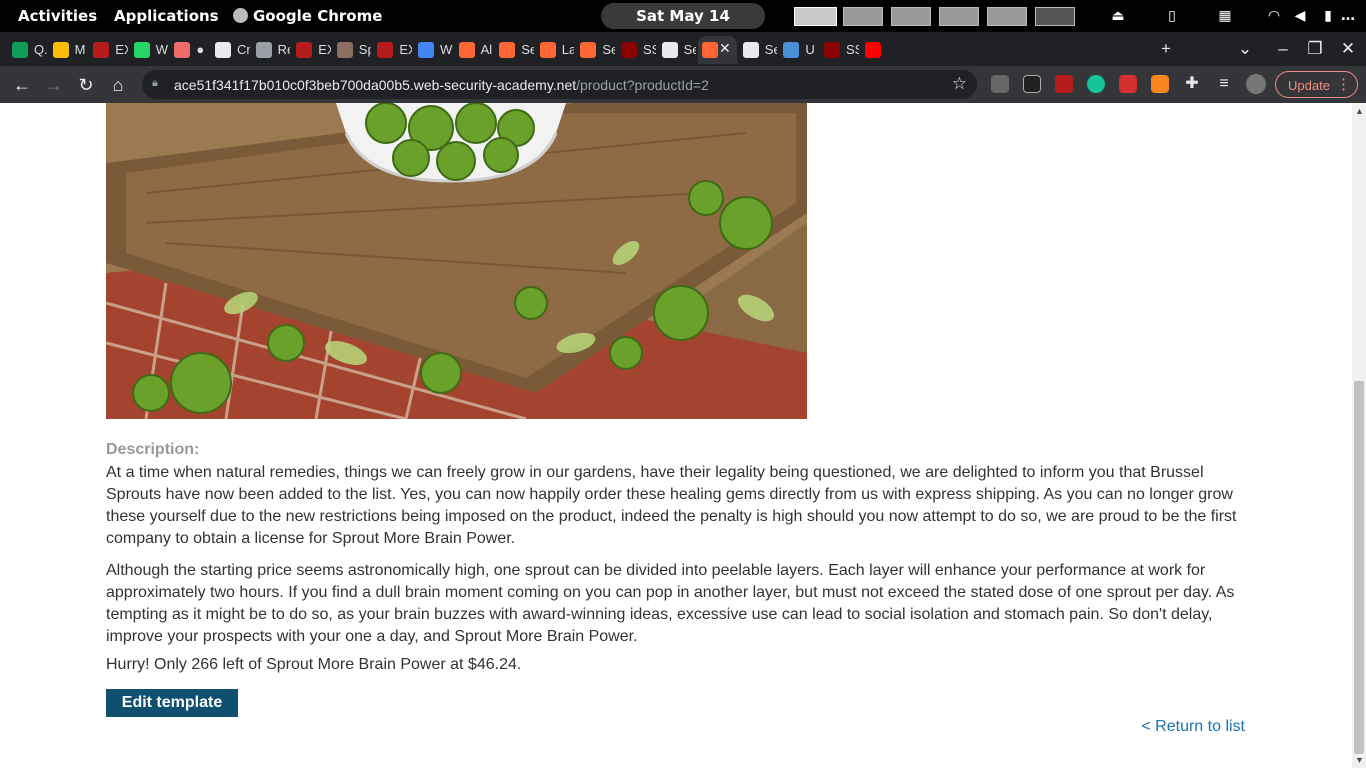 The image size is (1366, 768). What do you see at coordinates (230, 50) in the screenshot?
I see `browser-tab: Cr` at bounding box center [230, 50].